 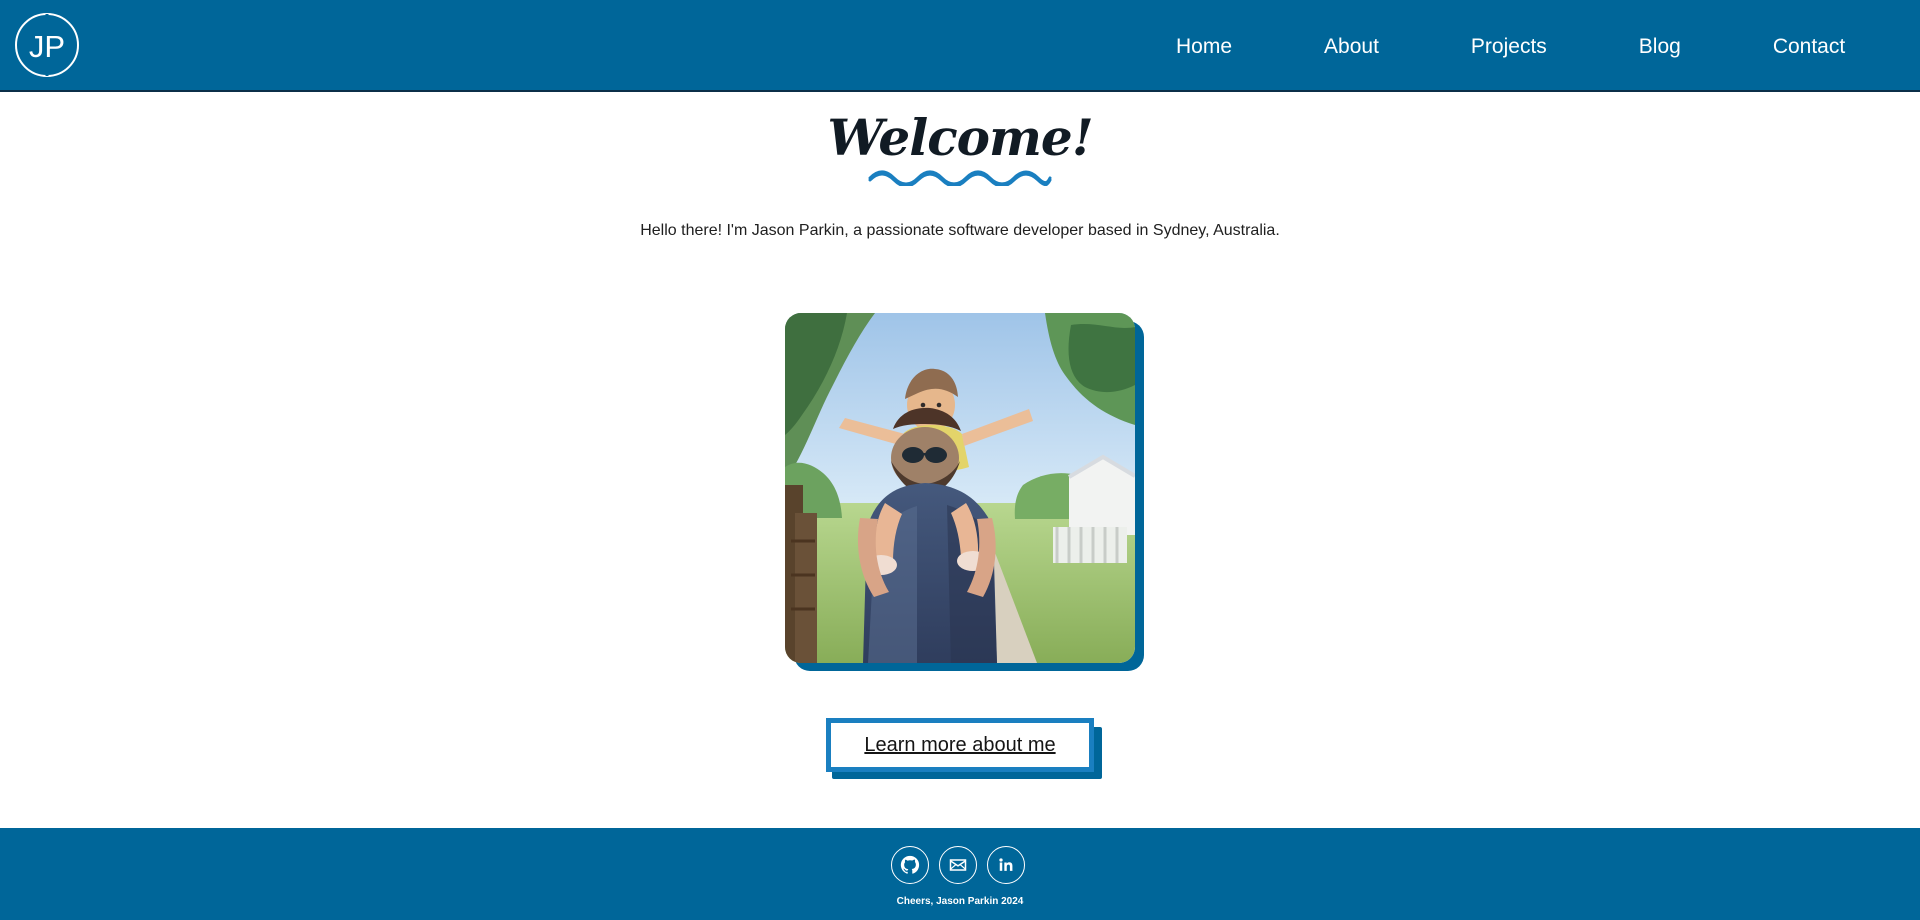 I want to click on nav-about: About, so click(x=1351, y=46).